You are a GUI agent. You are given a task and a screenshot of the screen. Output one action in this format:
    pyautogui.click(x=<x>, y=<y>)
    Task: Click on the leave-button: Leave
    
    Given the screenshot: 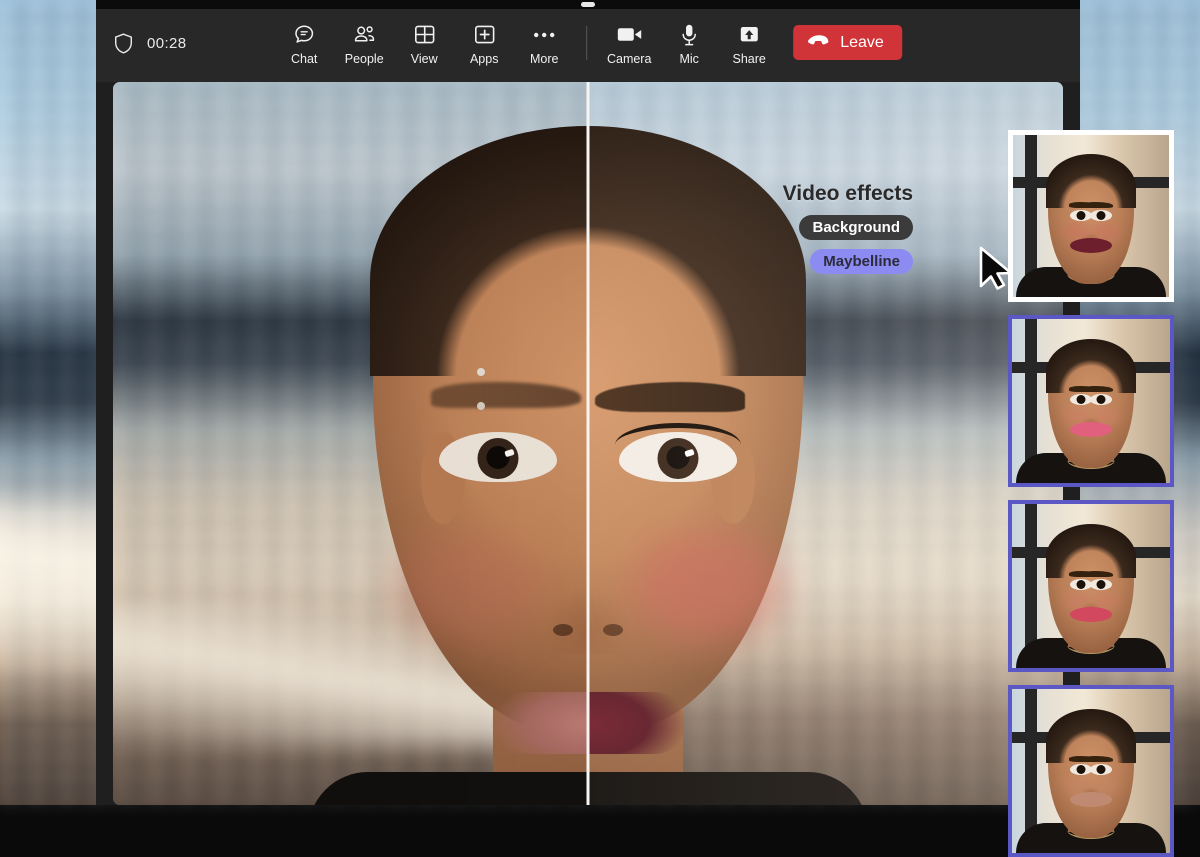 What is the action you would take?
    pyautogui.click(x=847, y=42)
    